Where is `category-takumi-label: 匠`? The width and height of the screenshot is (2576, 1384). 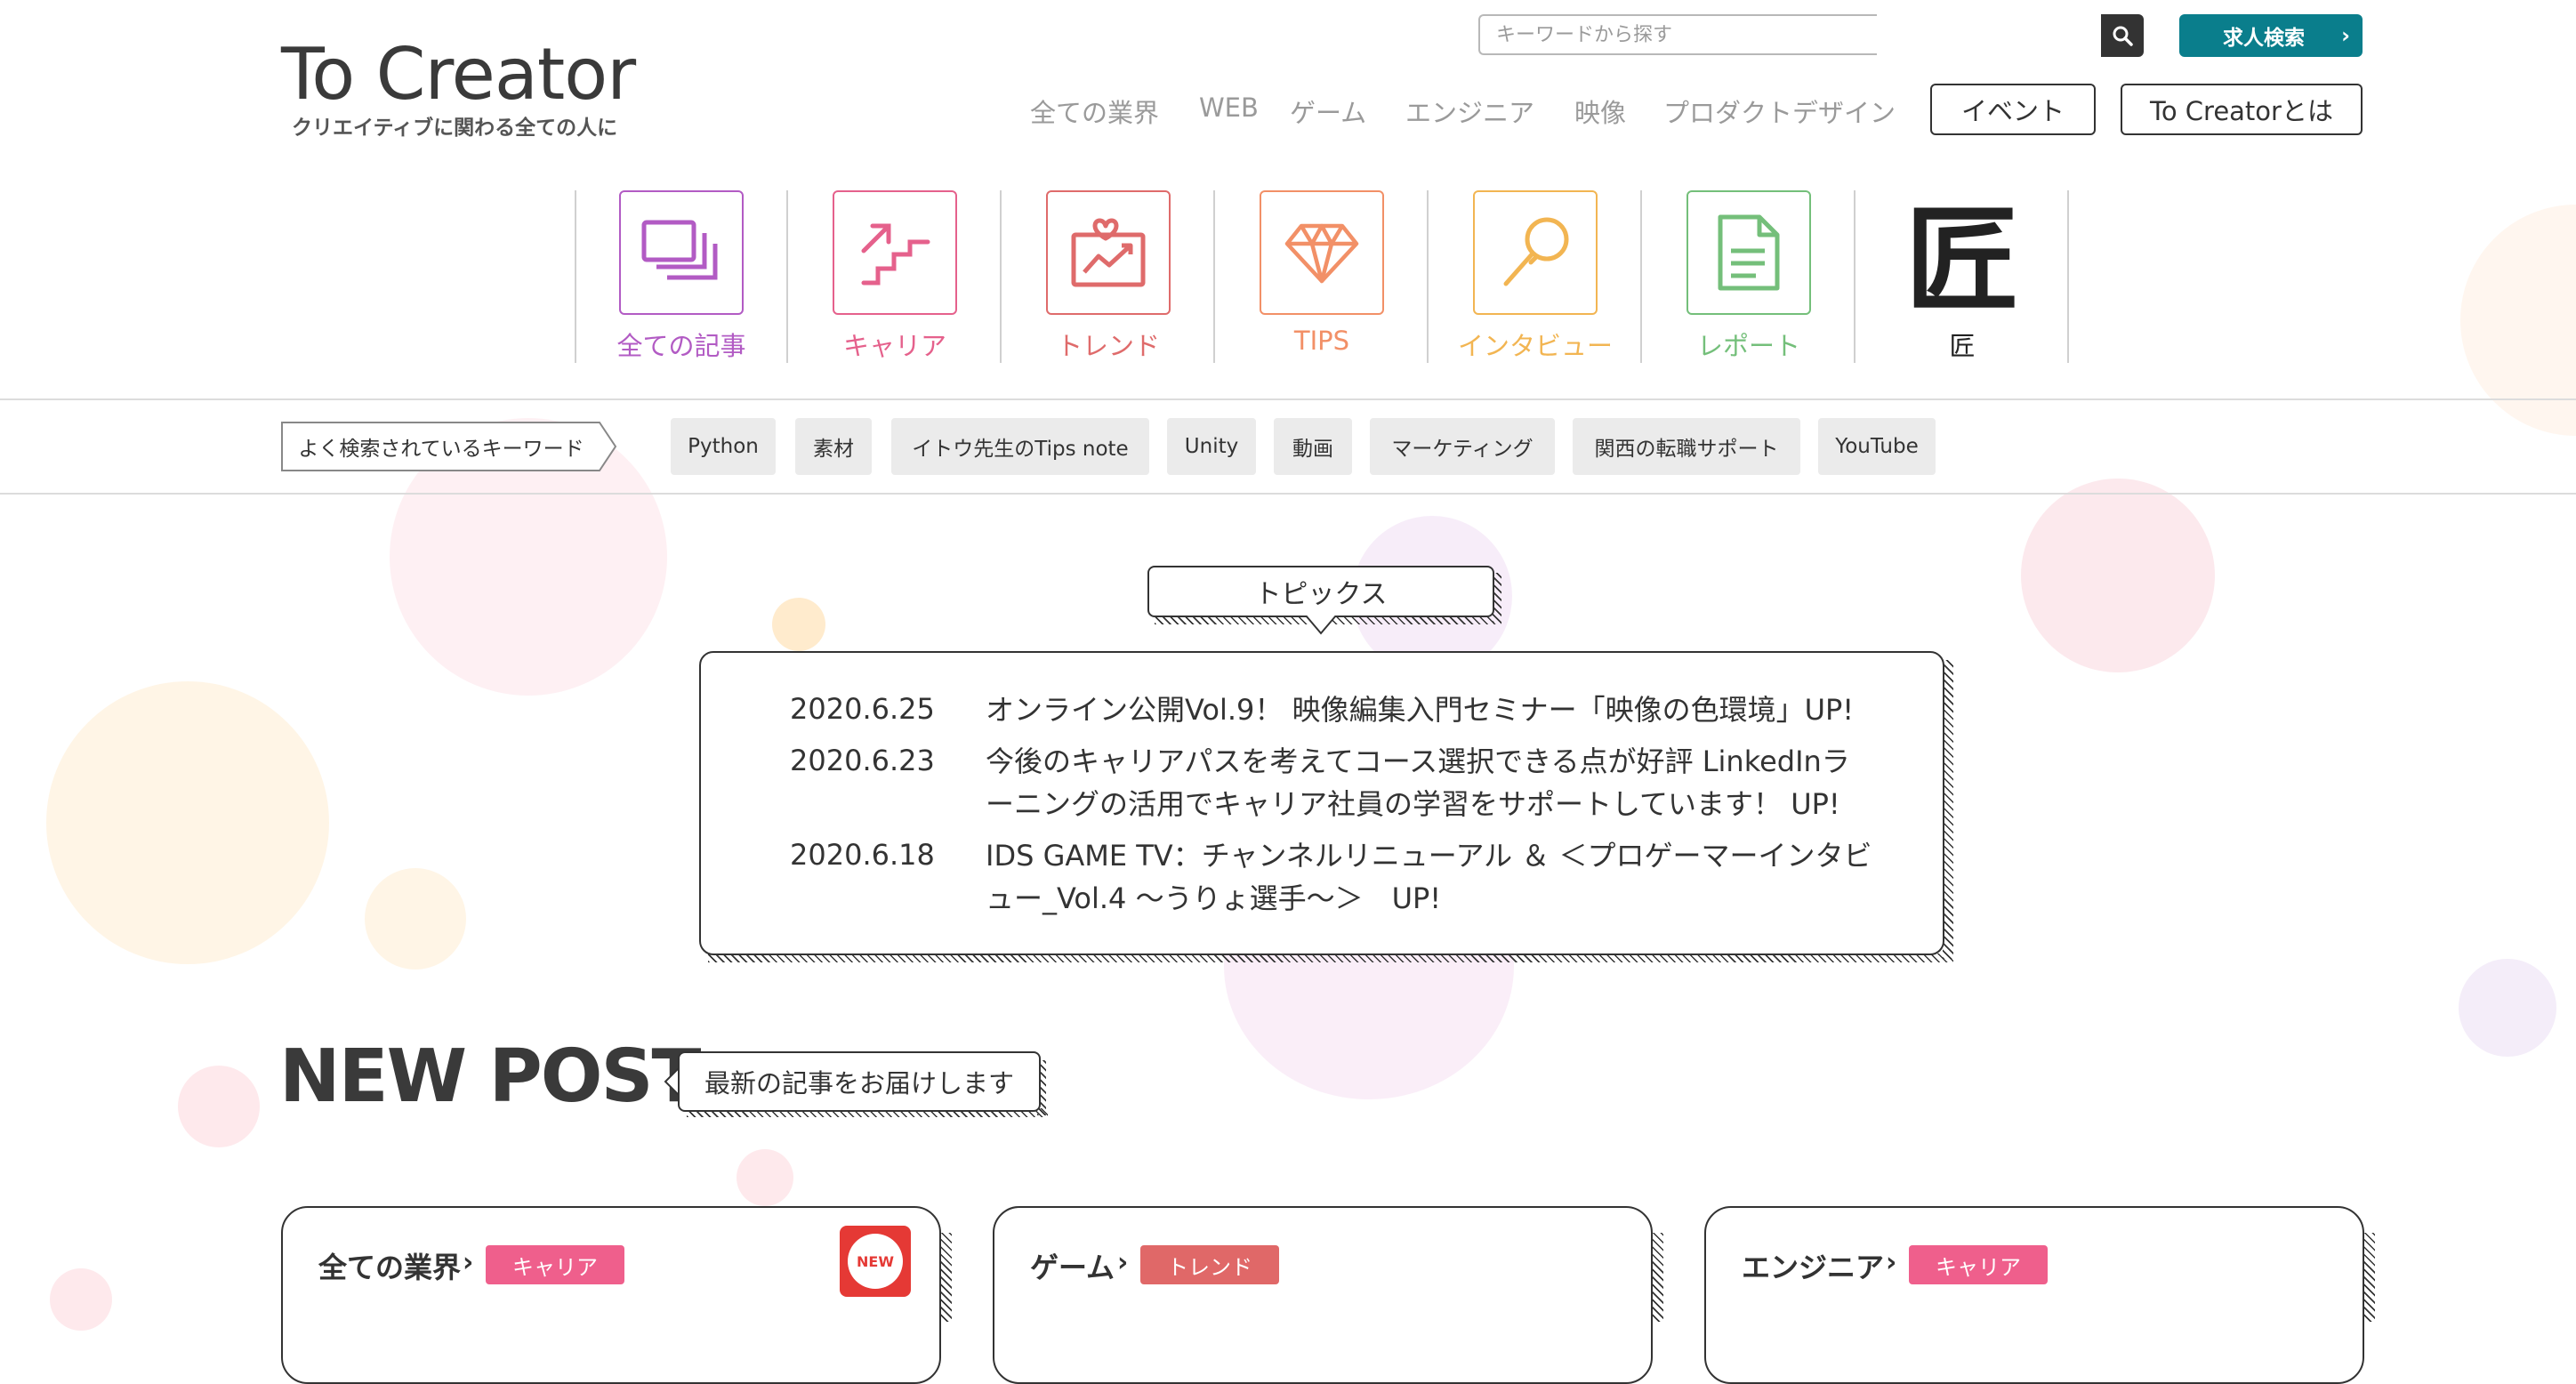 category-takumi-label: 匠 is located at coordinates (1962, 344).